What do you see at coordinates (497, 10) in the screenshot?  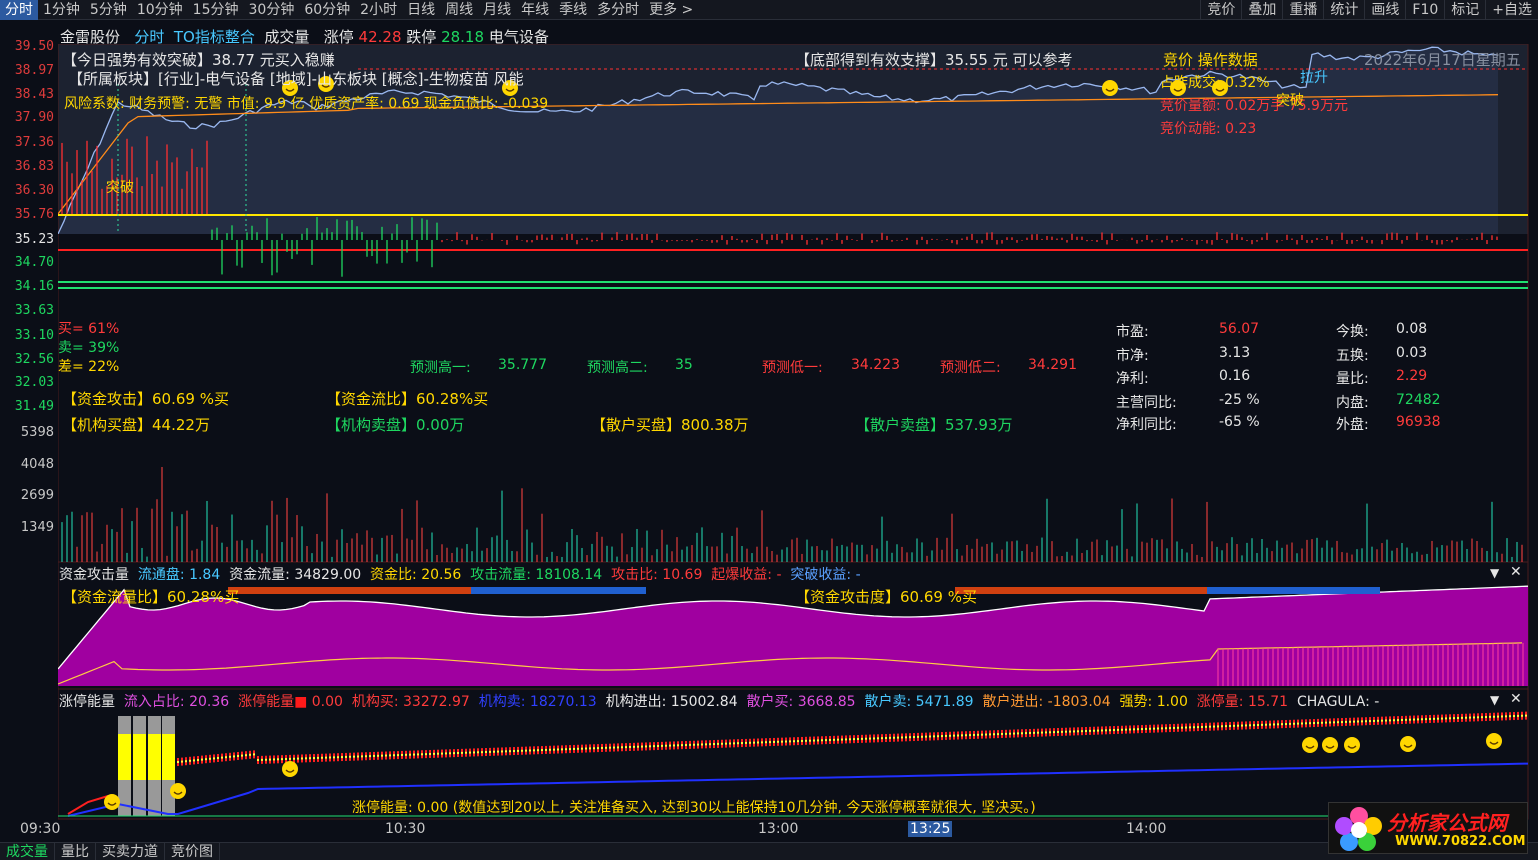 I see `timeframe-tab: 月线` at bounding box center [497, 10].